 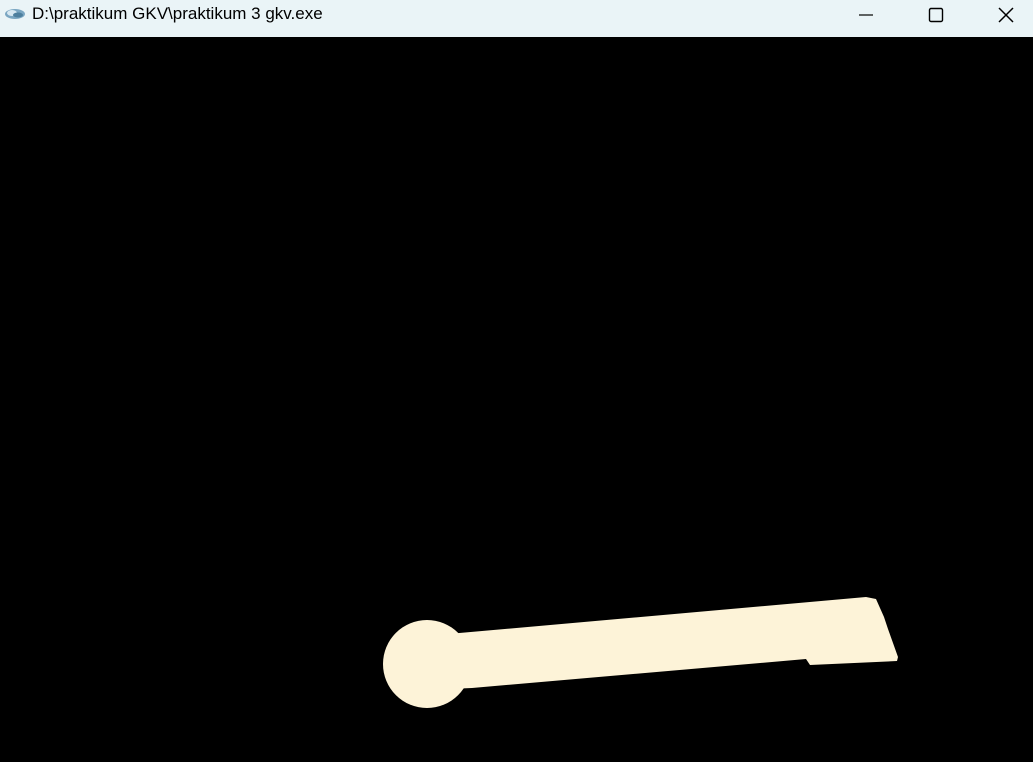 I want to click on minimize-button, so click(x=866, y=15).